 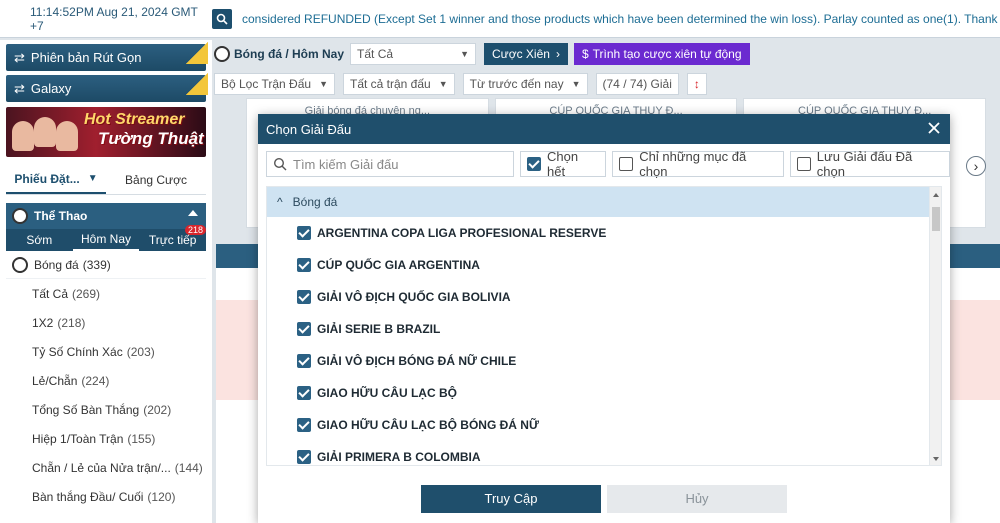 What do you see at coordinates (563, 164) in the screenshot?
I see `select-all-toggle: Chọn hết` at bounding box center [563, 164].